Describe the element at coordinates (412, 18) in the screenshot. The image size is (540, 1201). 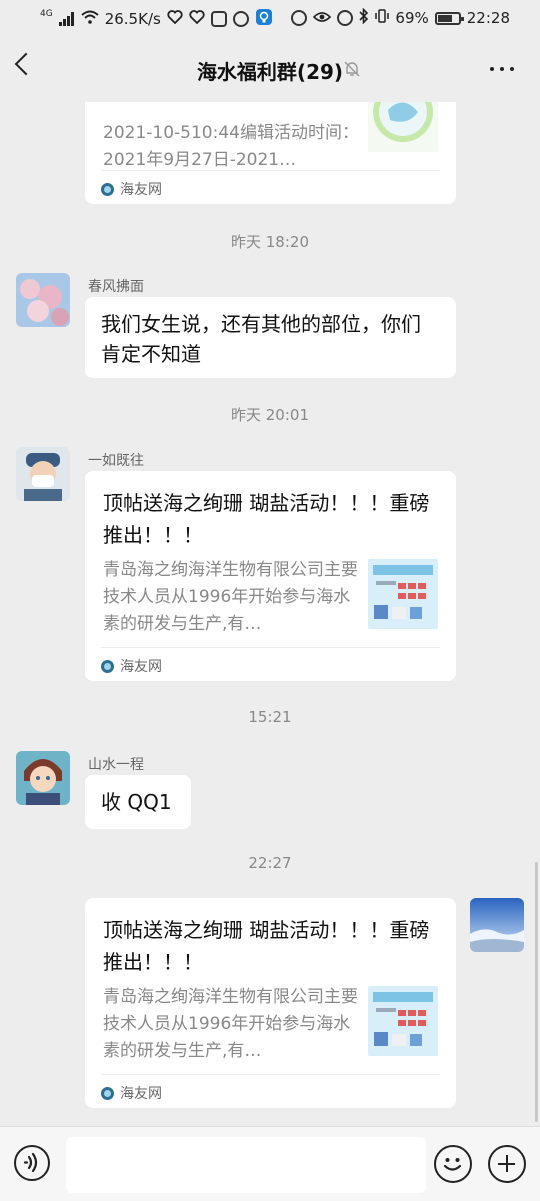
I see `battery-percent: 69%` at that location.